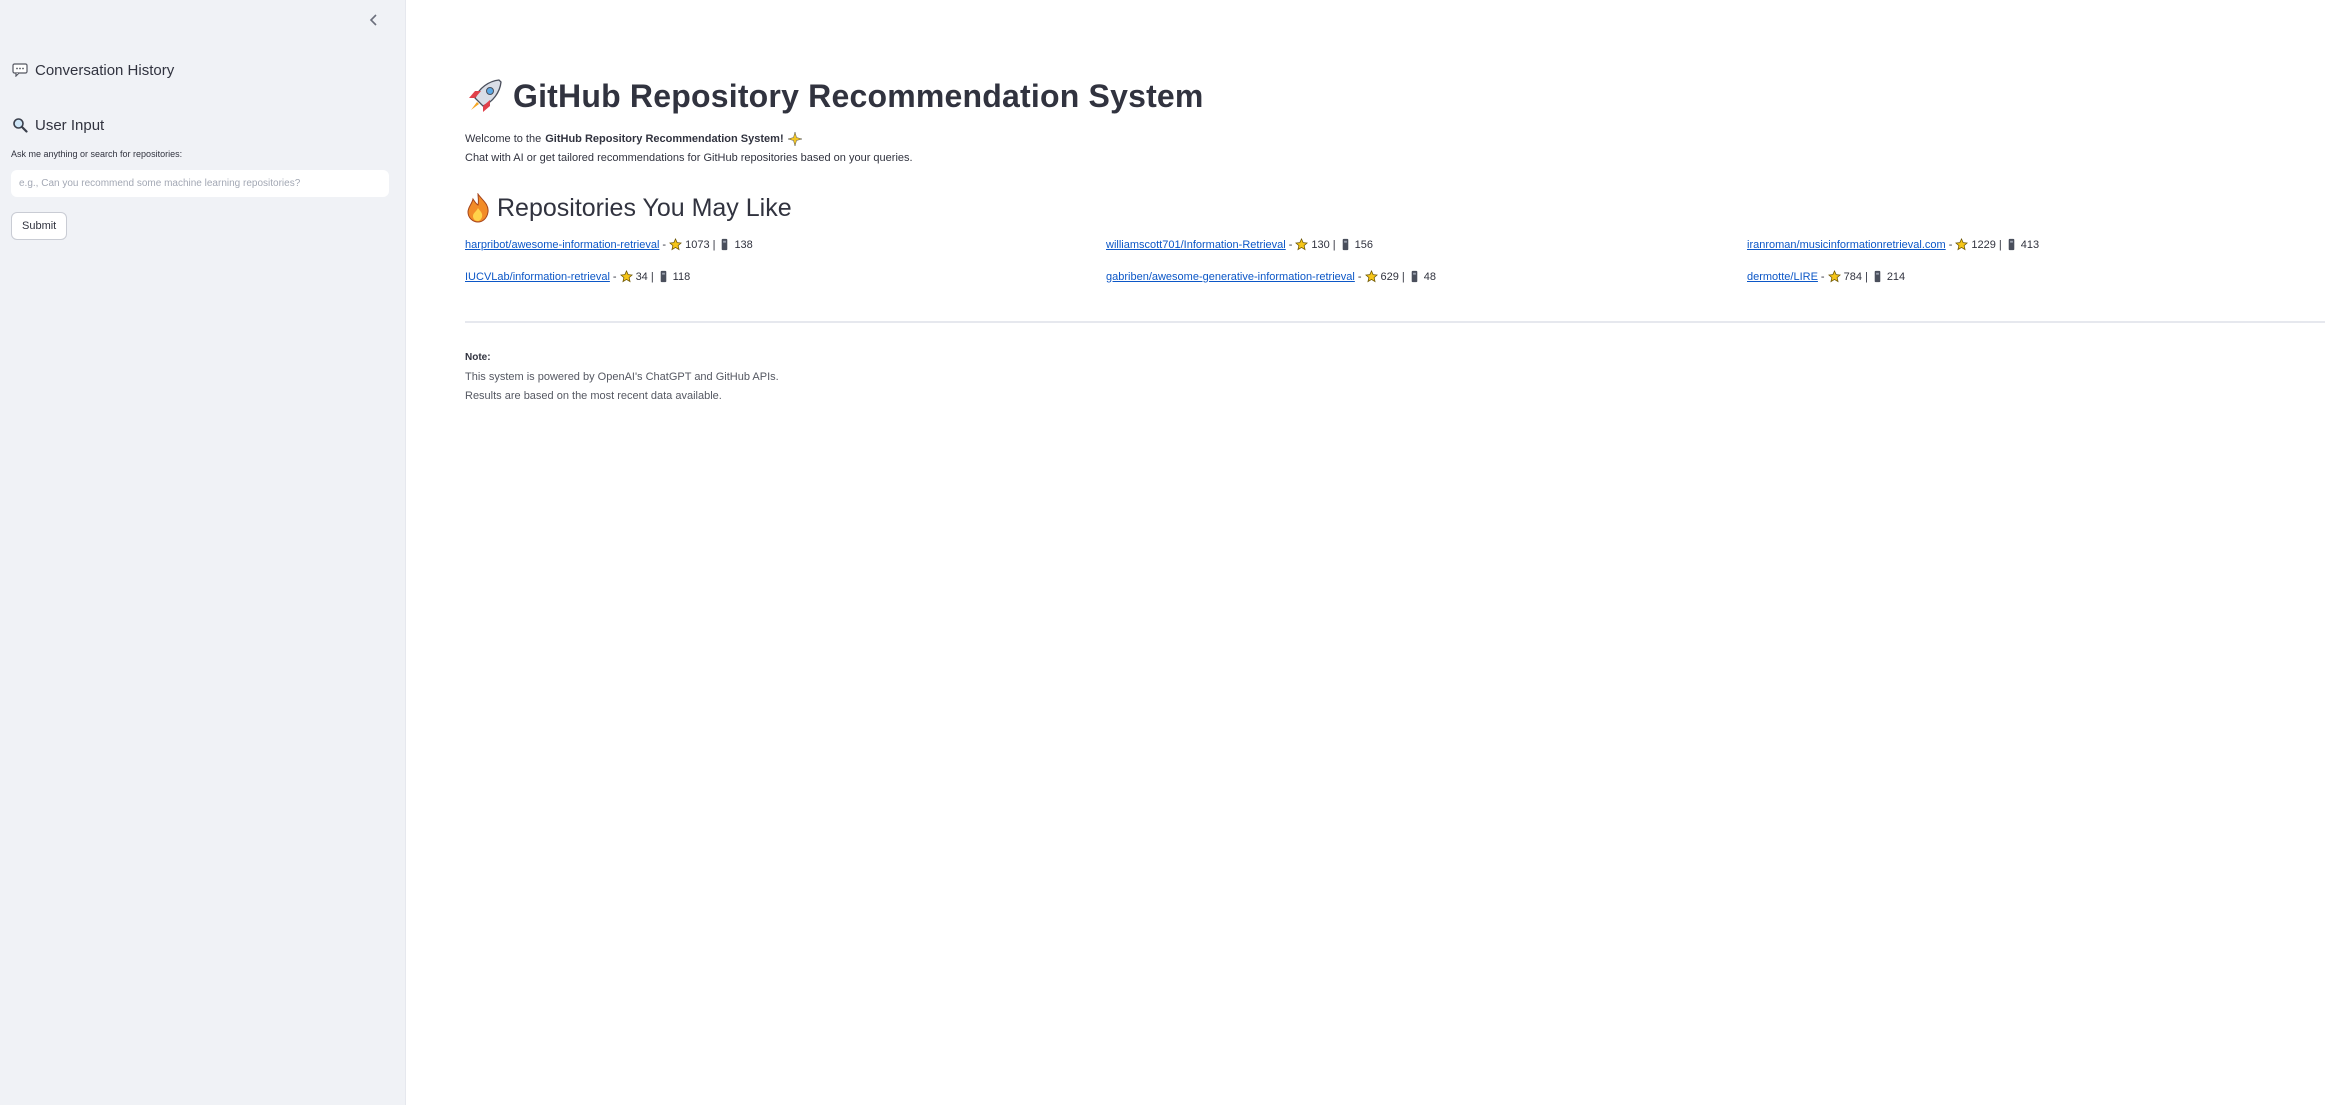  I want to click on rocket-icon, so click(485, 95).